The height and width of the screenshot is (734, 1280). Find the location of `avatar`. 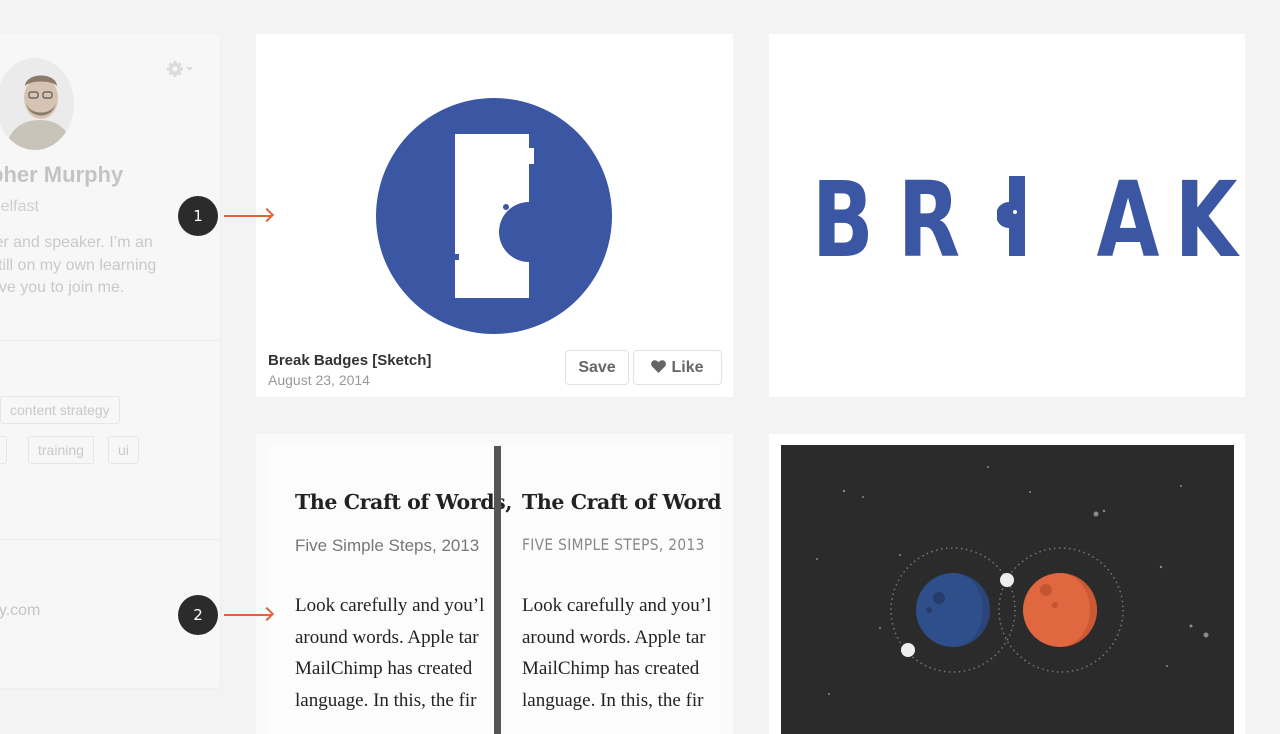

avatar is located at coordinates (37, 104).